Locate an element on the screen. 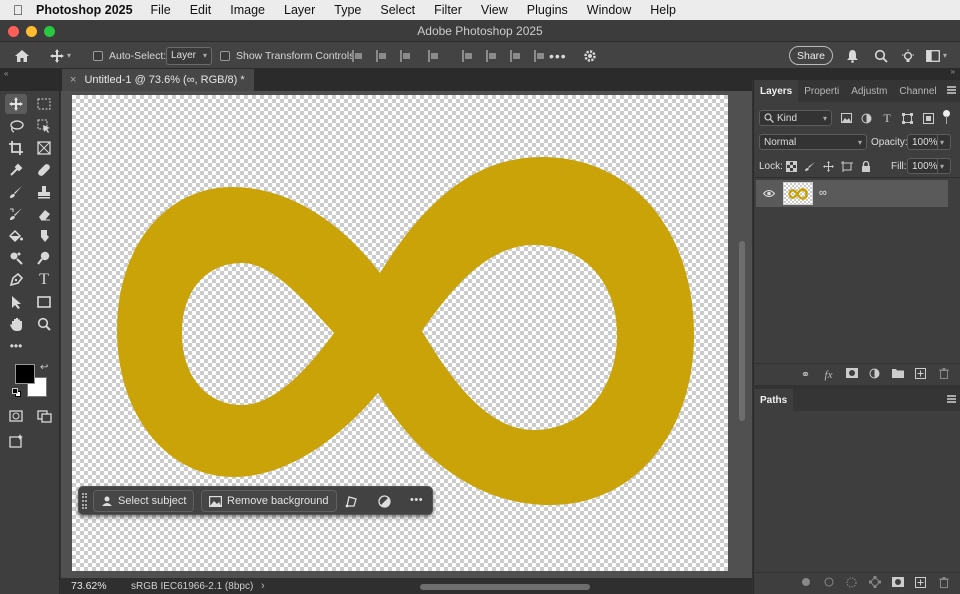 This screenshot has height=594, width=960. blur-tool-icon is located at coordinates (44, 258).